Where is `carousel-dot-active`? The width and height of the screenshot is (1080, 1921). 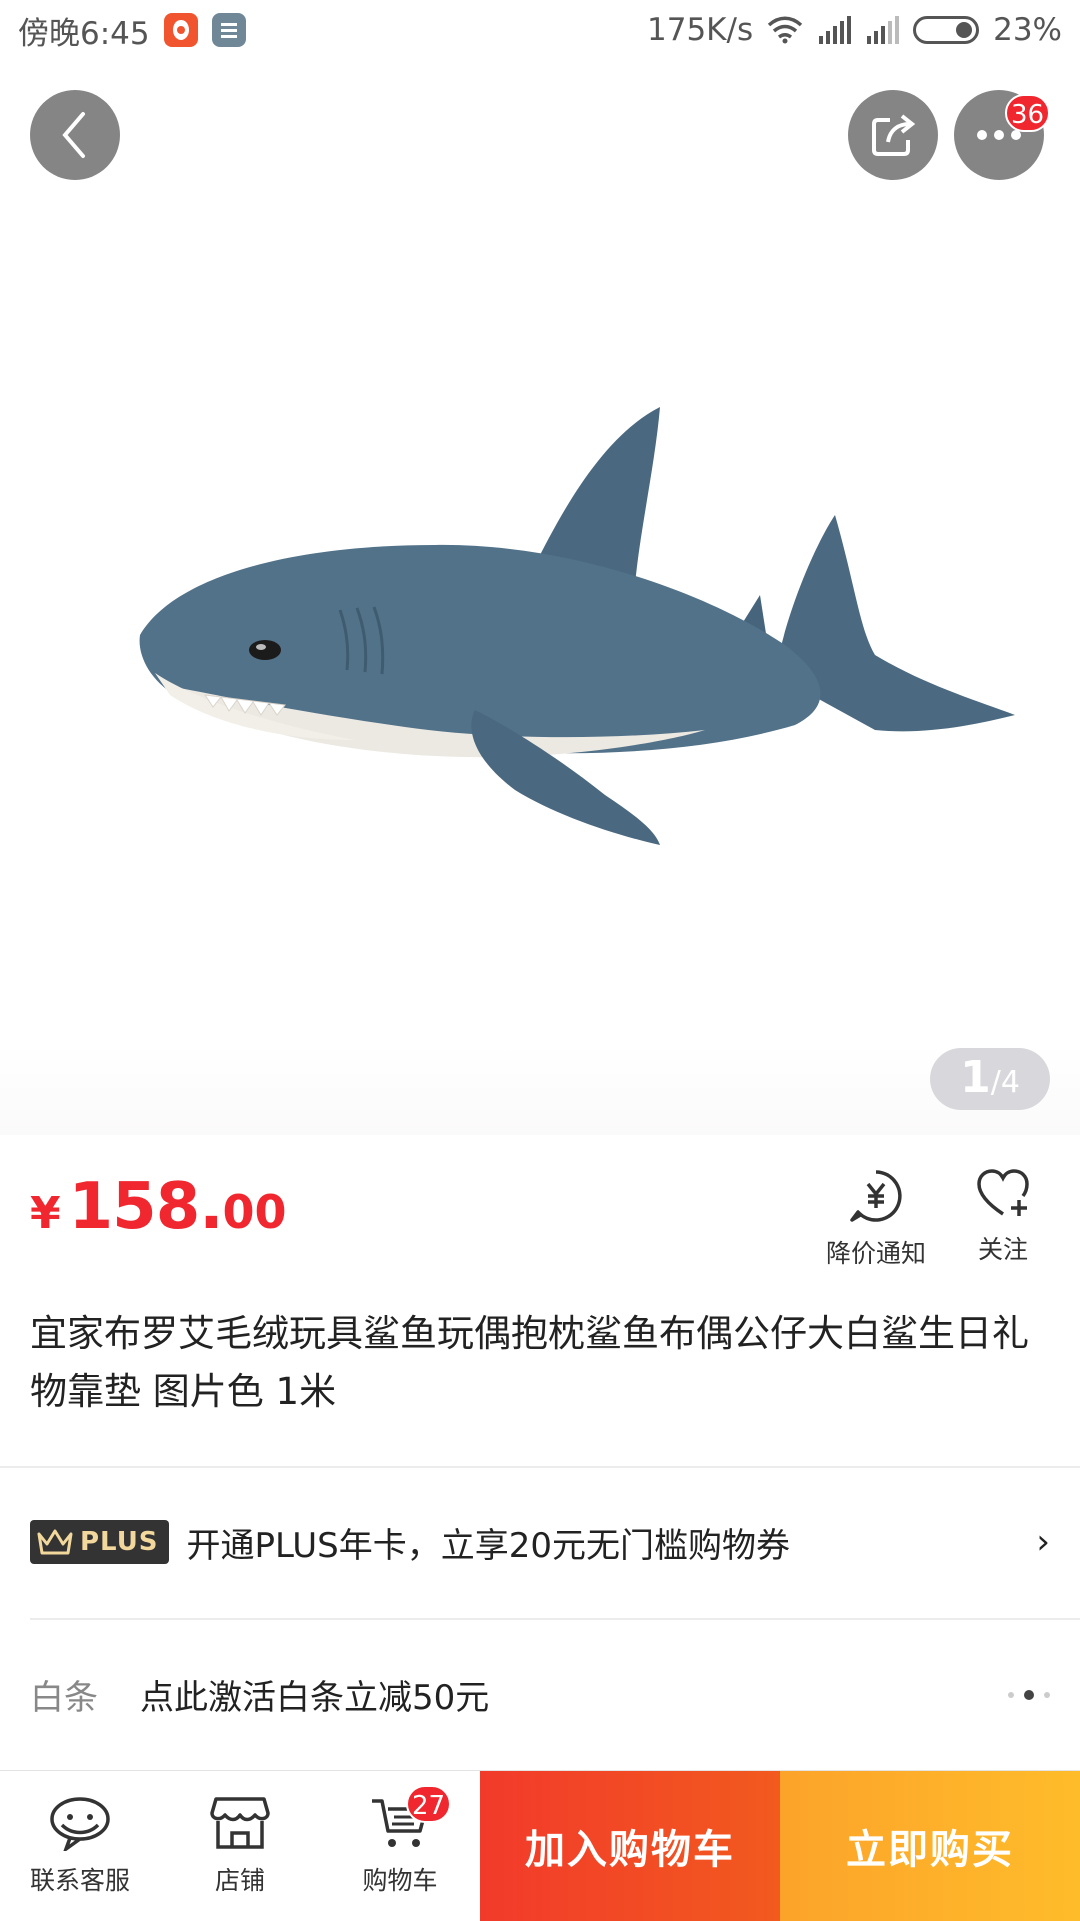
carousel-dot-active is located at coordinates (1029, 1694).